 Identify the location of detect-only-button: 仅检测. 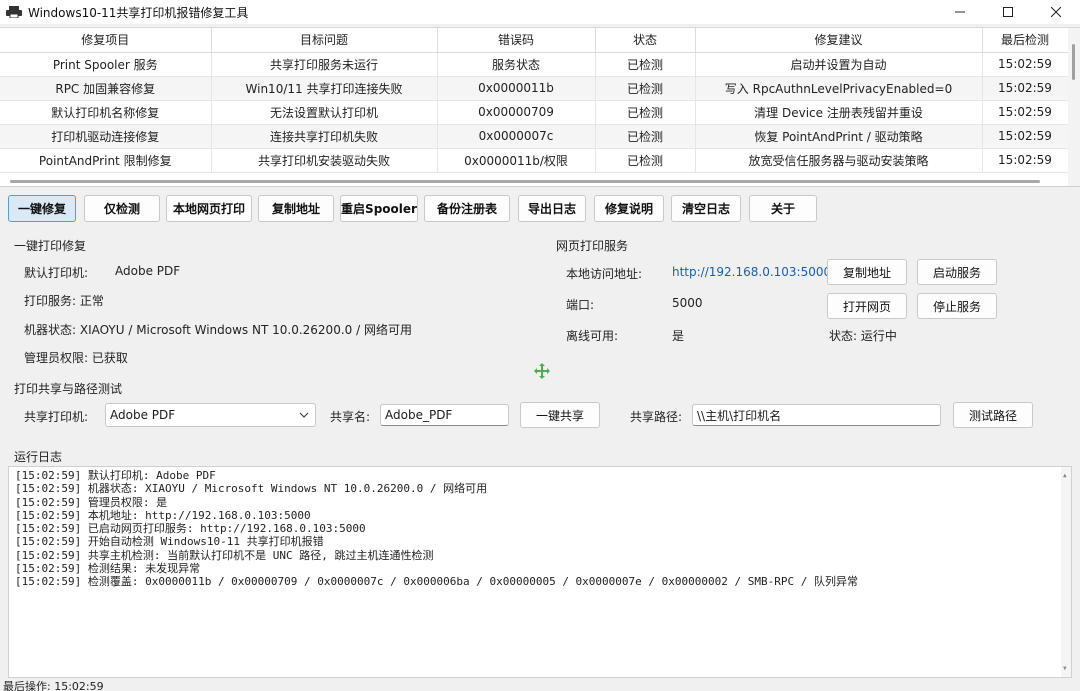
(122, 208).